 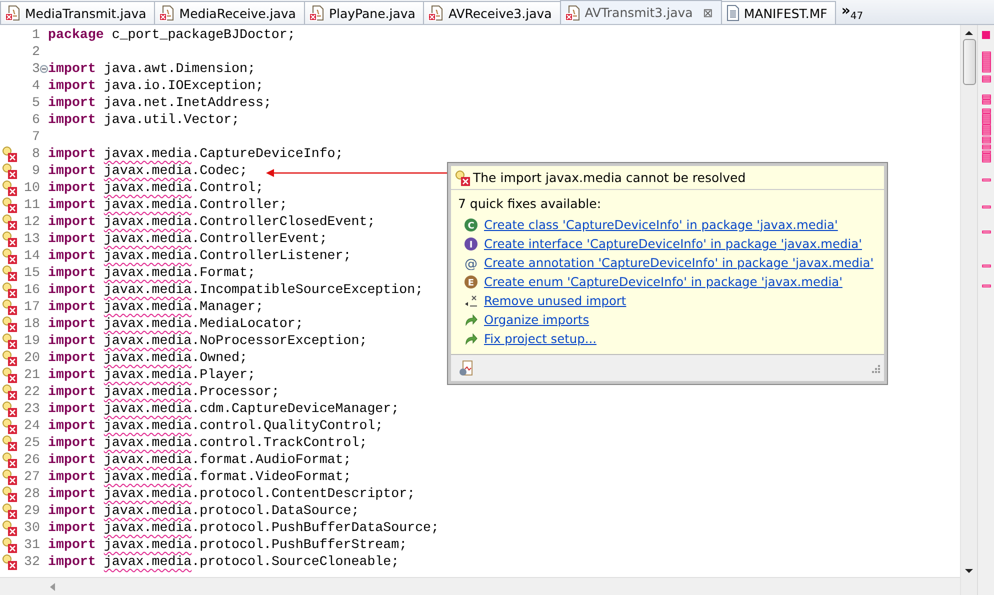 I want to click on scroll-left-icon, so click(x=53, y=586).